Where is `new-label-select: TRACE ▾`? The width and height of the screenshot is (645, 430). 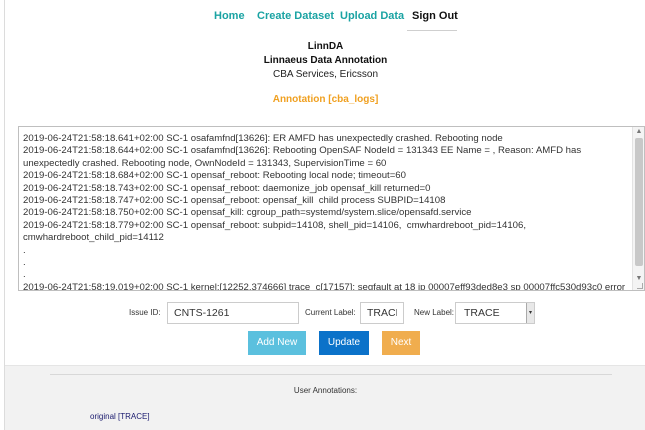
new-label-select: TRACE ▾ is located at coordinates (495, 313).